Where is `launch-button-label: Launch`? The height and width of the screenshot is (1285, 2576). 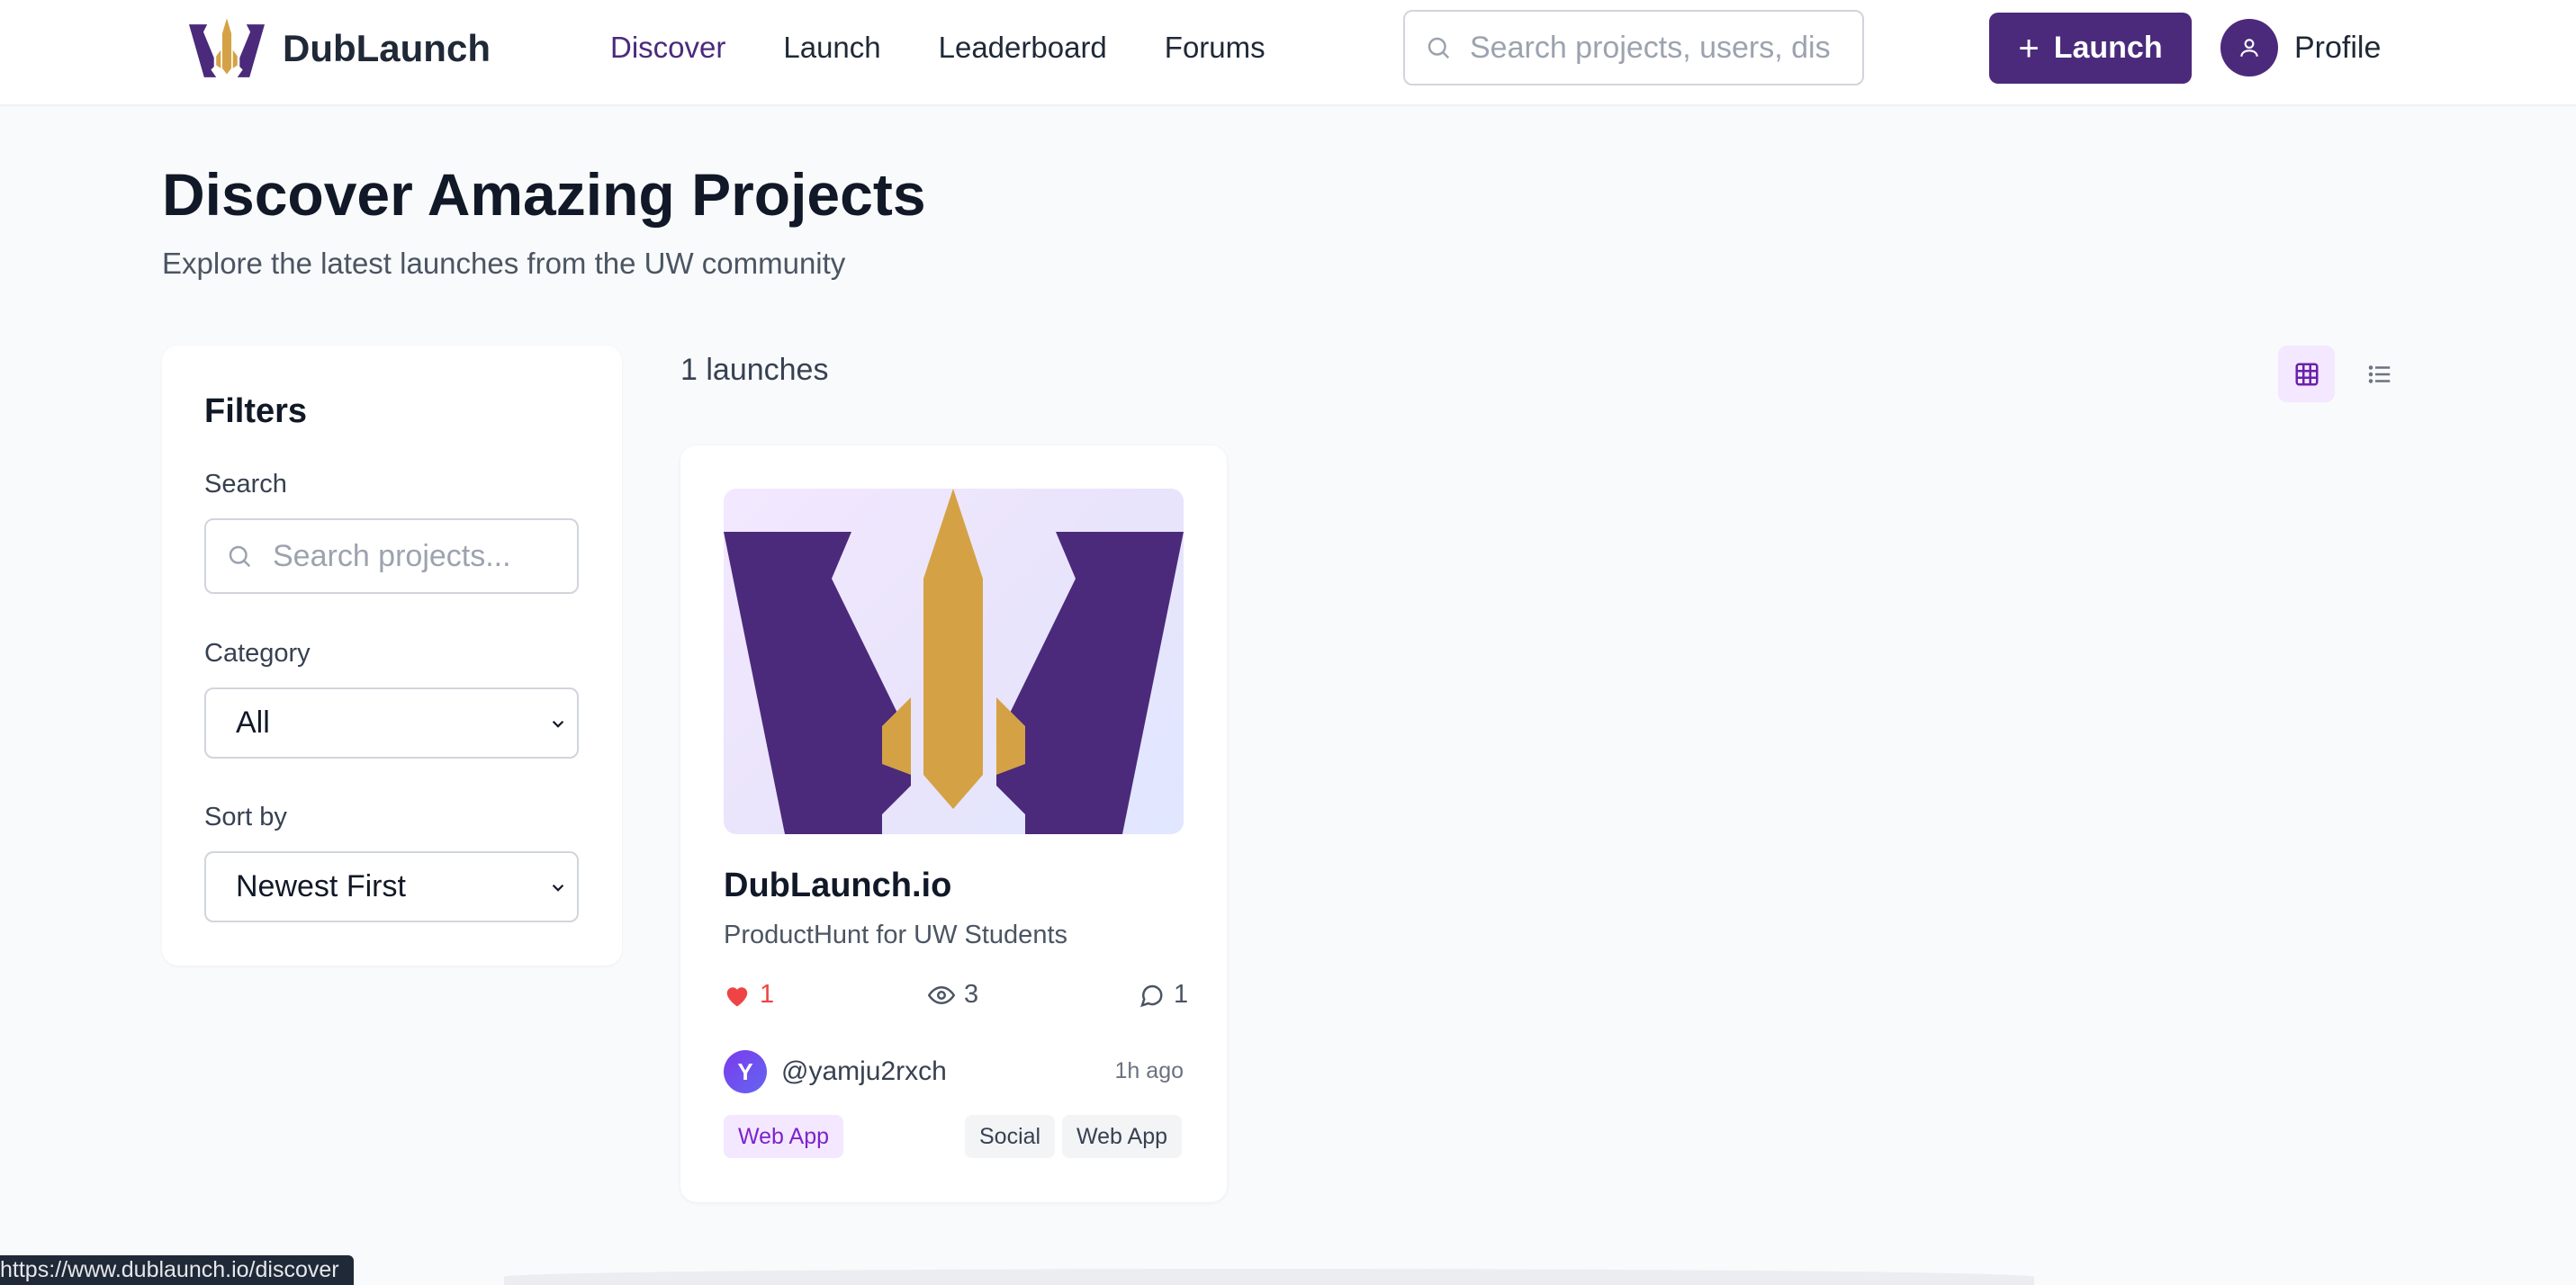 launch-button-label: Launch is located at coordinates (2108, 48).